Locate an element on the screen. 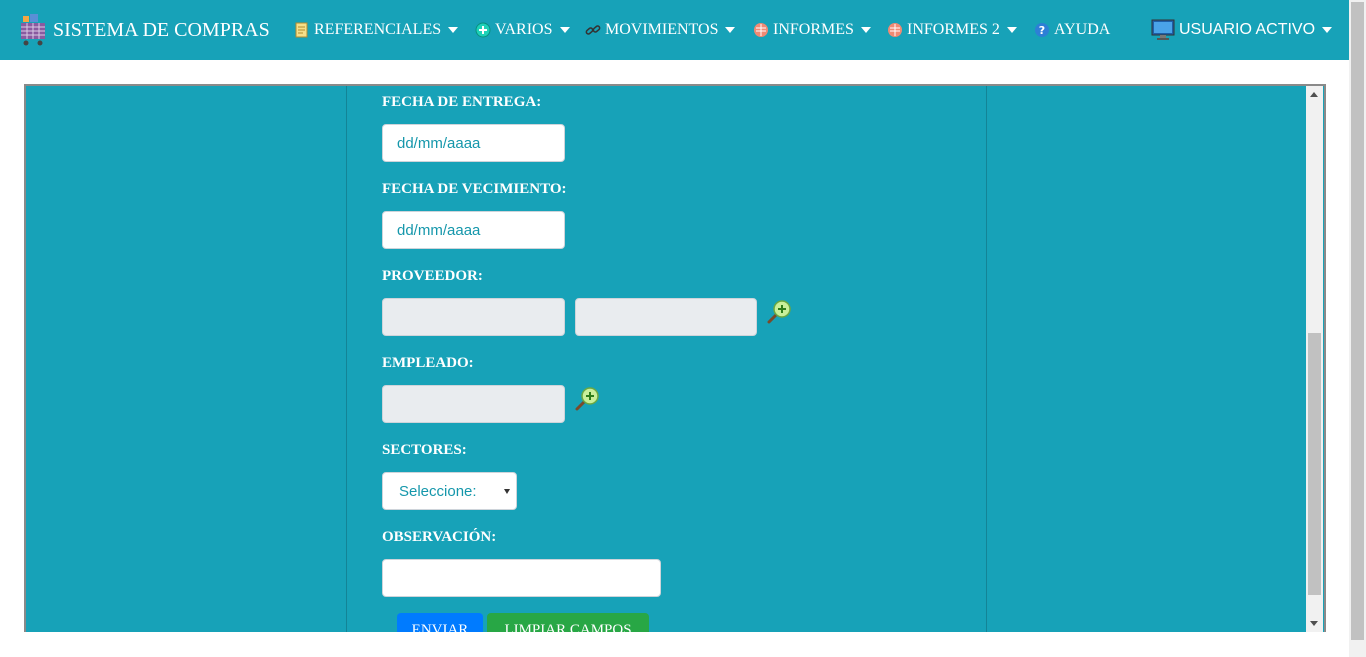  observacion-label: OBSERVACIÓN: is located at coordinates (439, 537).